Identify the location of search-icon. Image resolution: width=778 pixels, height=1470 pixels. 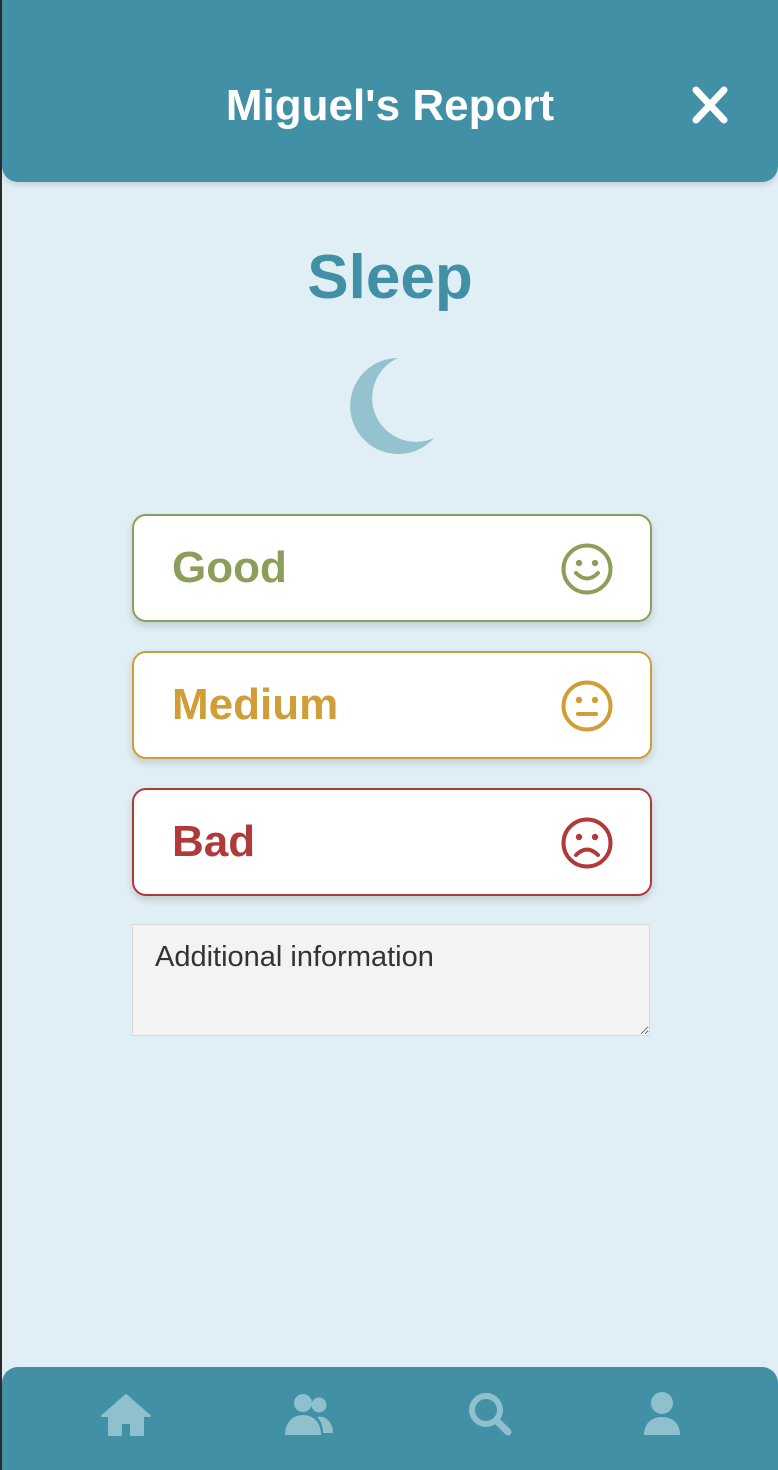
(490, 1414).